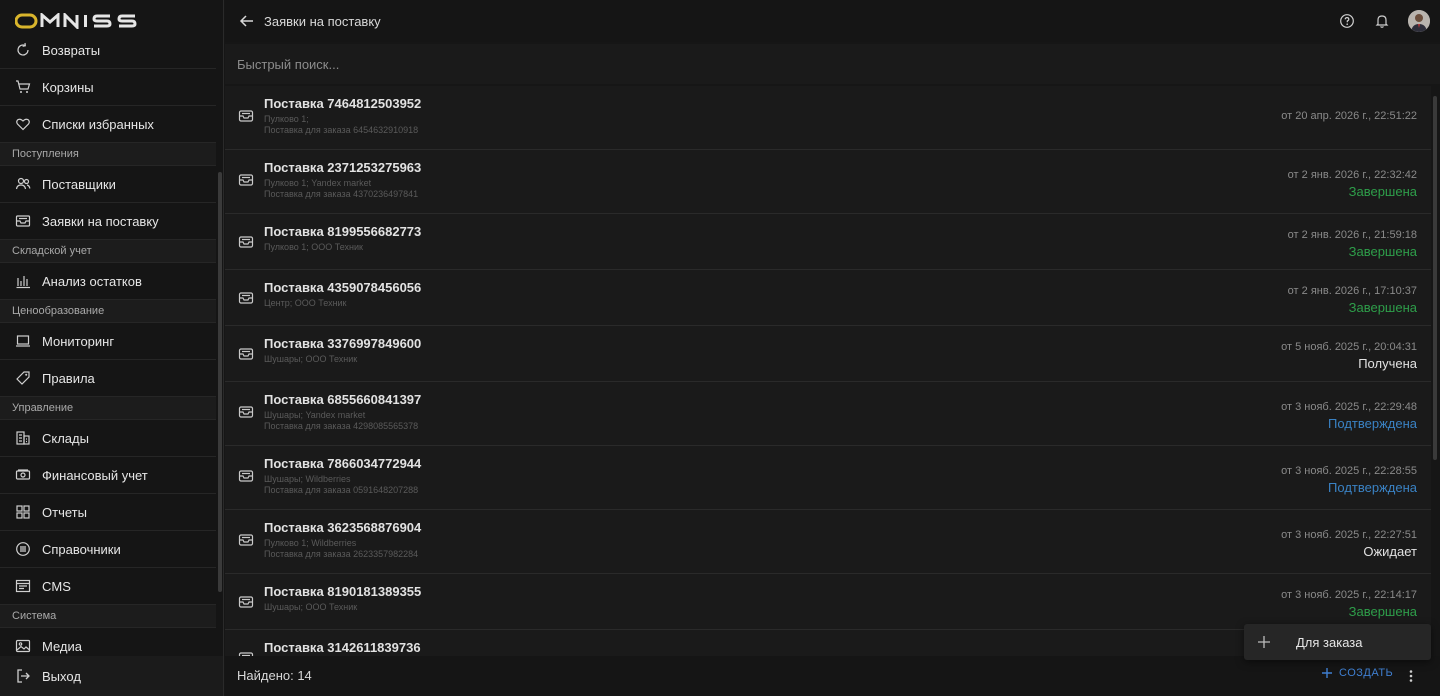 The image size is (1440, 696). What do you see at coordinates (108, 50) in the screenshot?
I see `sidebar-item: Возвраты` at bounding box center [108, 50].